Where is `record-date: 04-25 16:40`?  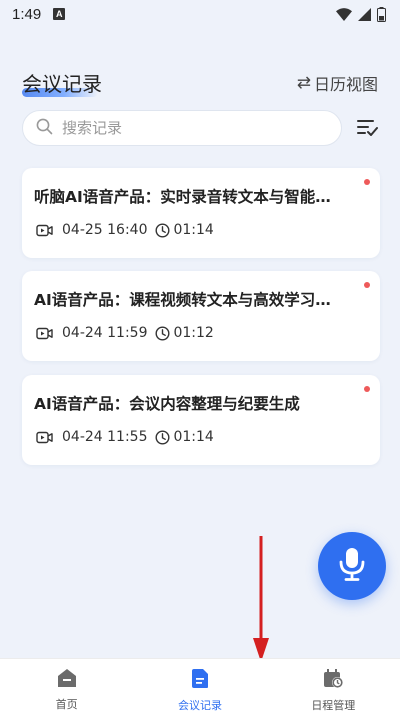 record-date: 04-25 16:40 is located at coordinates (105, 230).